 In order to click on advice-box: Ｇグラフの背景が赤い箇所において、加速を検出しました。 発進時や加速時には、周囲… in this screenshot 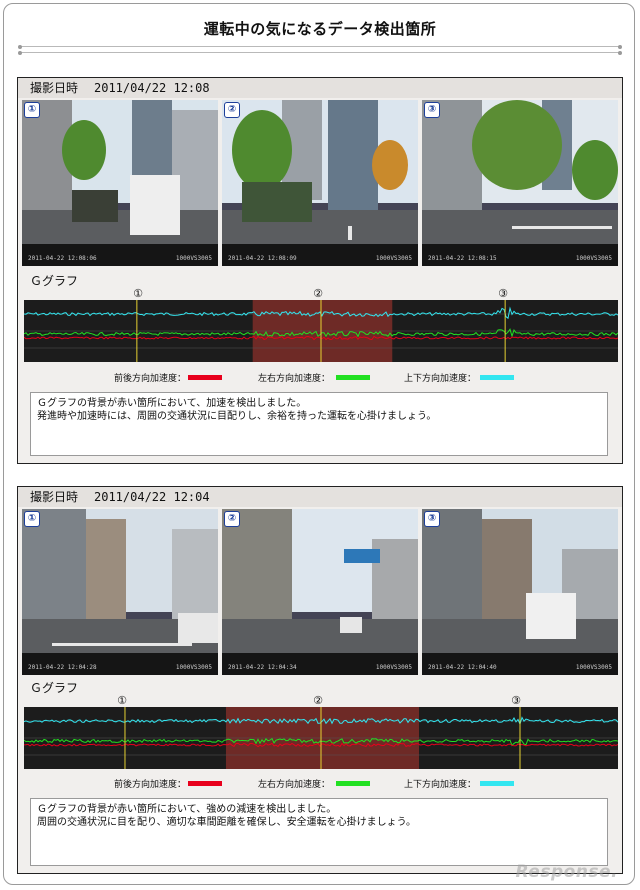, I will do `click(319, 424)`.